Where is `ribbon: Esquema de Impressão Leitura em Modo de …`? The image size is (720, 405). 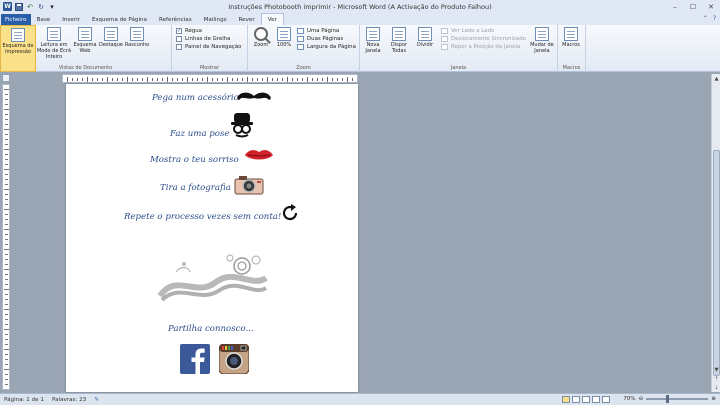 ribbon: Esquema de Impressão Leitura em Modo de … is located at coordinates (360, 48).